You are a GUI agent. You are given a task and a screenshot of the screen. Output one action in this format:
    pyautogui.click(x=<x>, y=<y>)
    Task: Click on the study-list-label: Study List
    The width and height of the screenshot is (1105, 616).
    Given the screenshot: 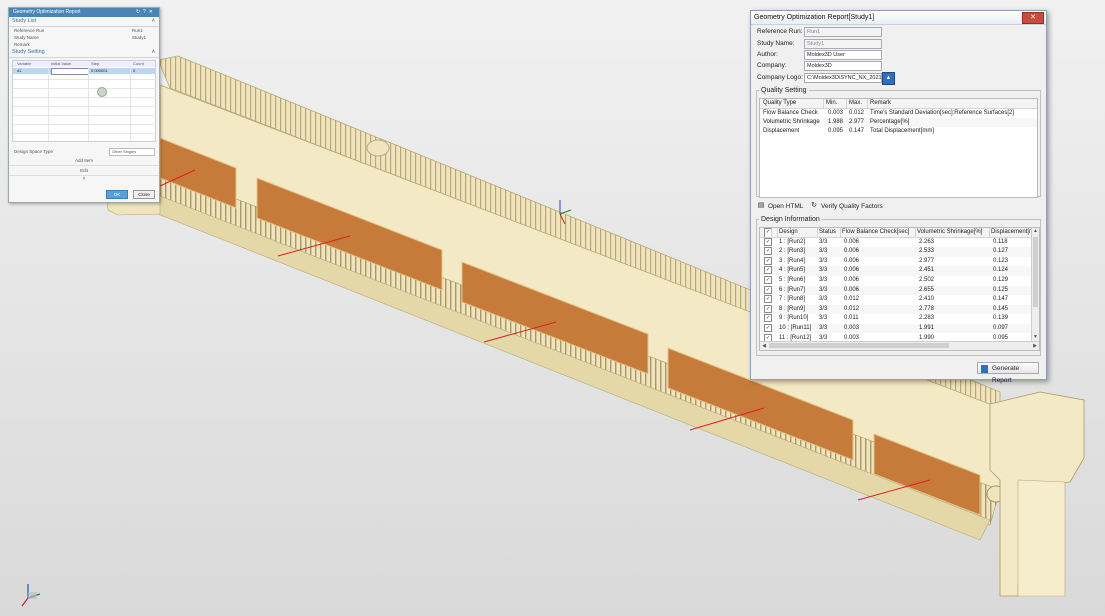 What is the action you would take?
    pyautogui.click(x=24, y=21)
    